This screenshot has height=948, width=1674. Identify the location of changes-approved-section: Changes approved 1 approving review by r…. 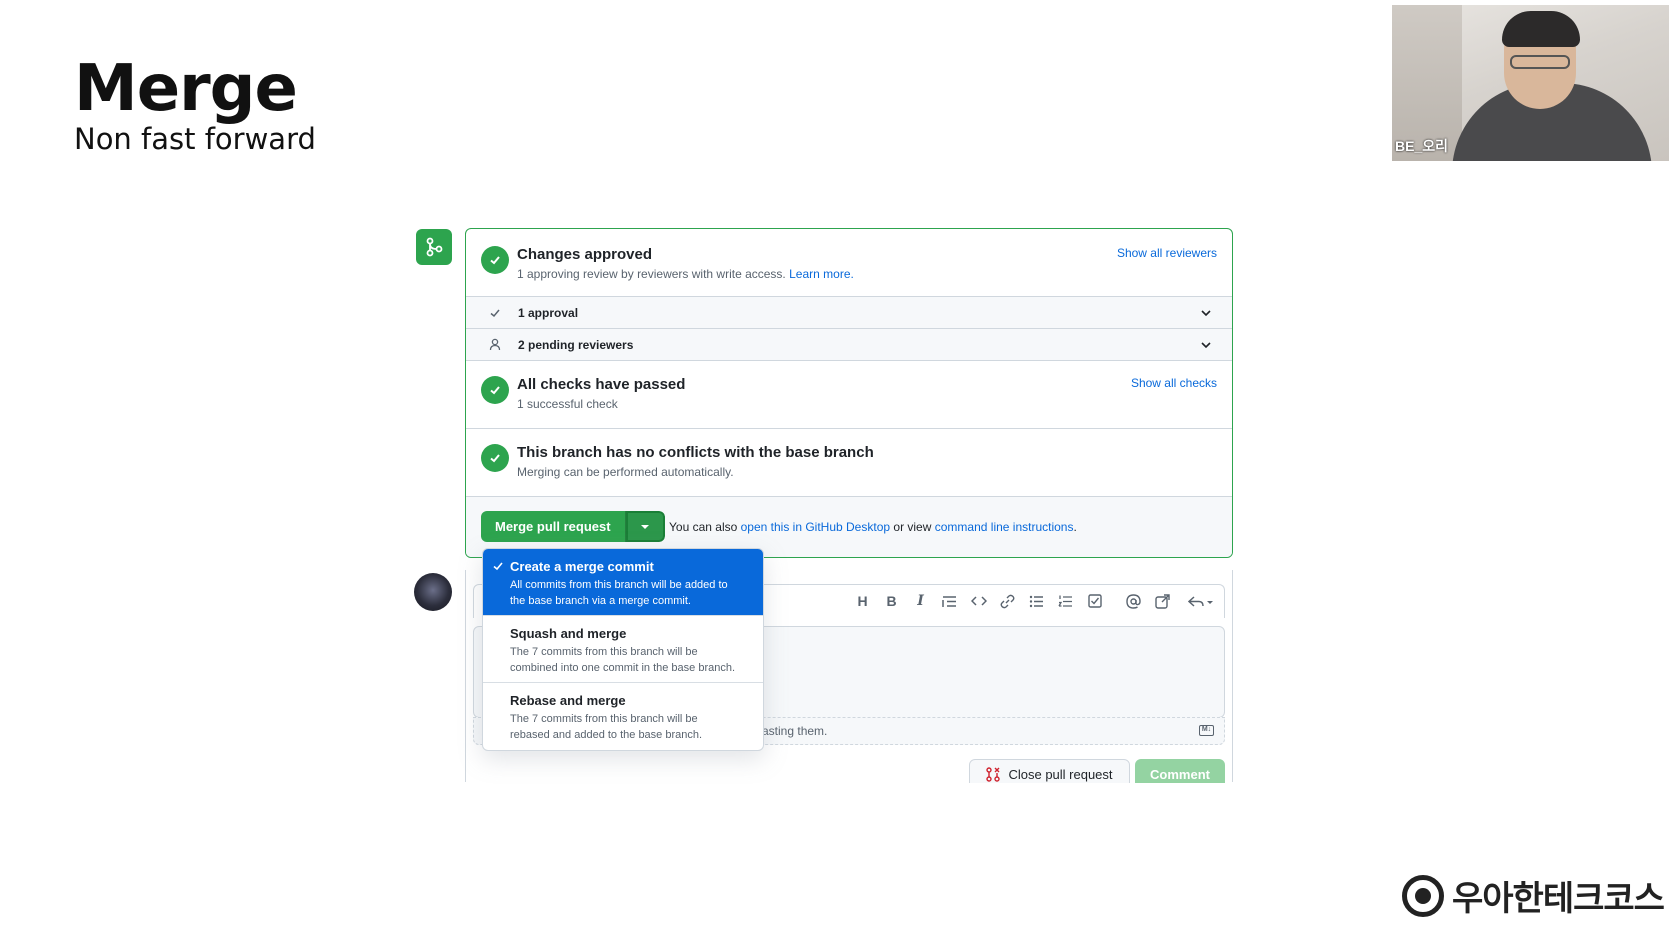
(849, 263).